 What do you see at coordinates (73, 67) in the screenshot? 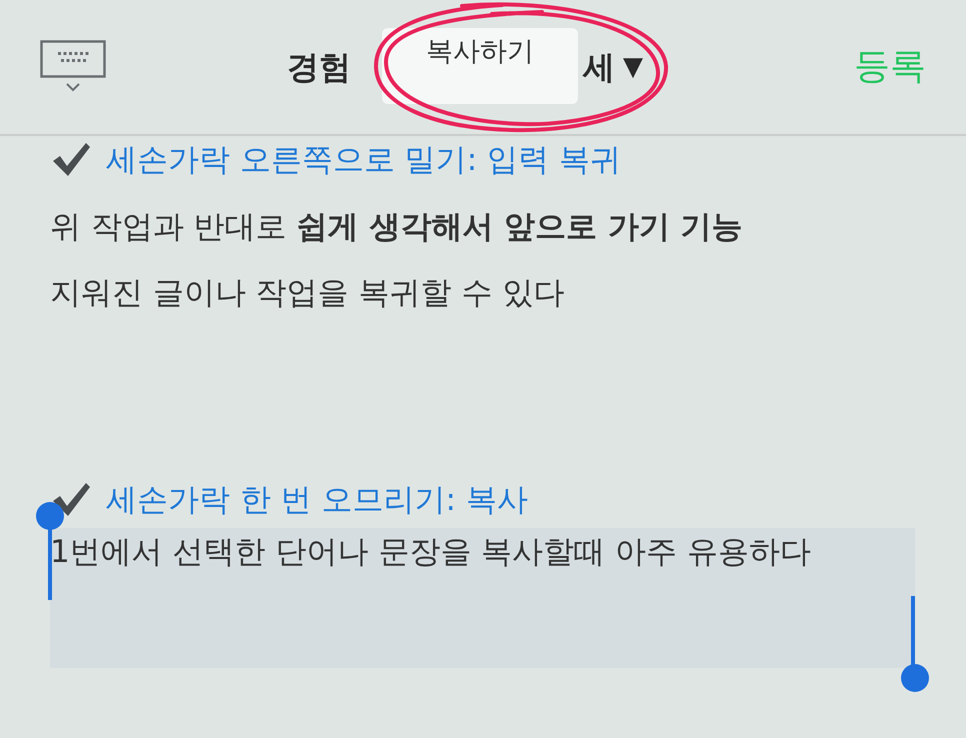
I see `keyboard-icon` at bounding box center [73, 67].